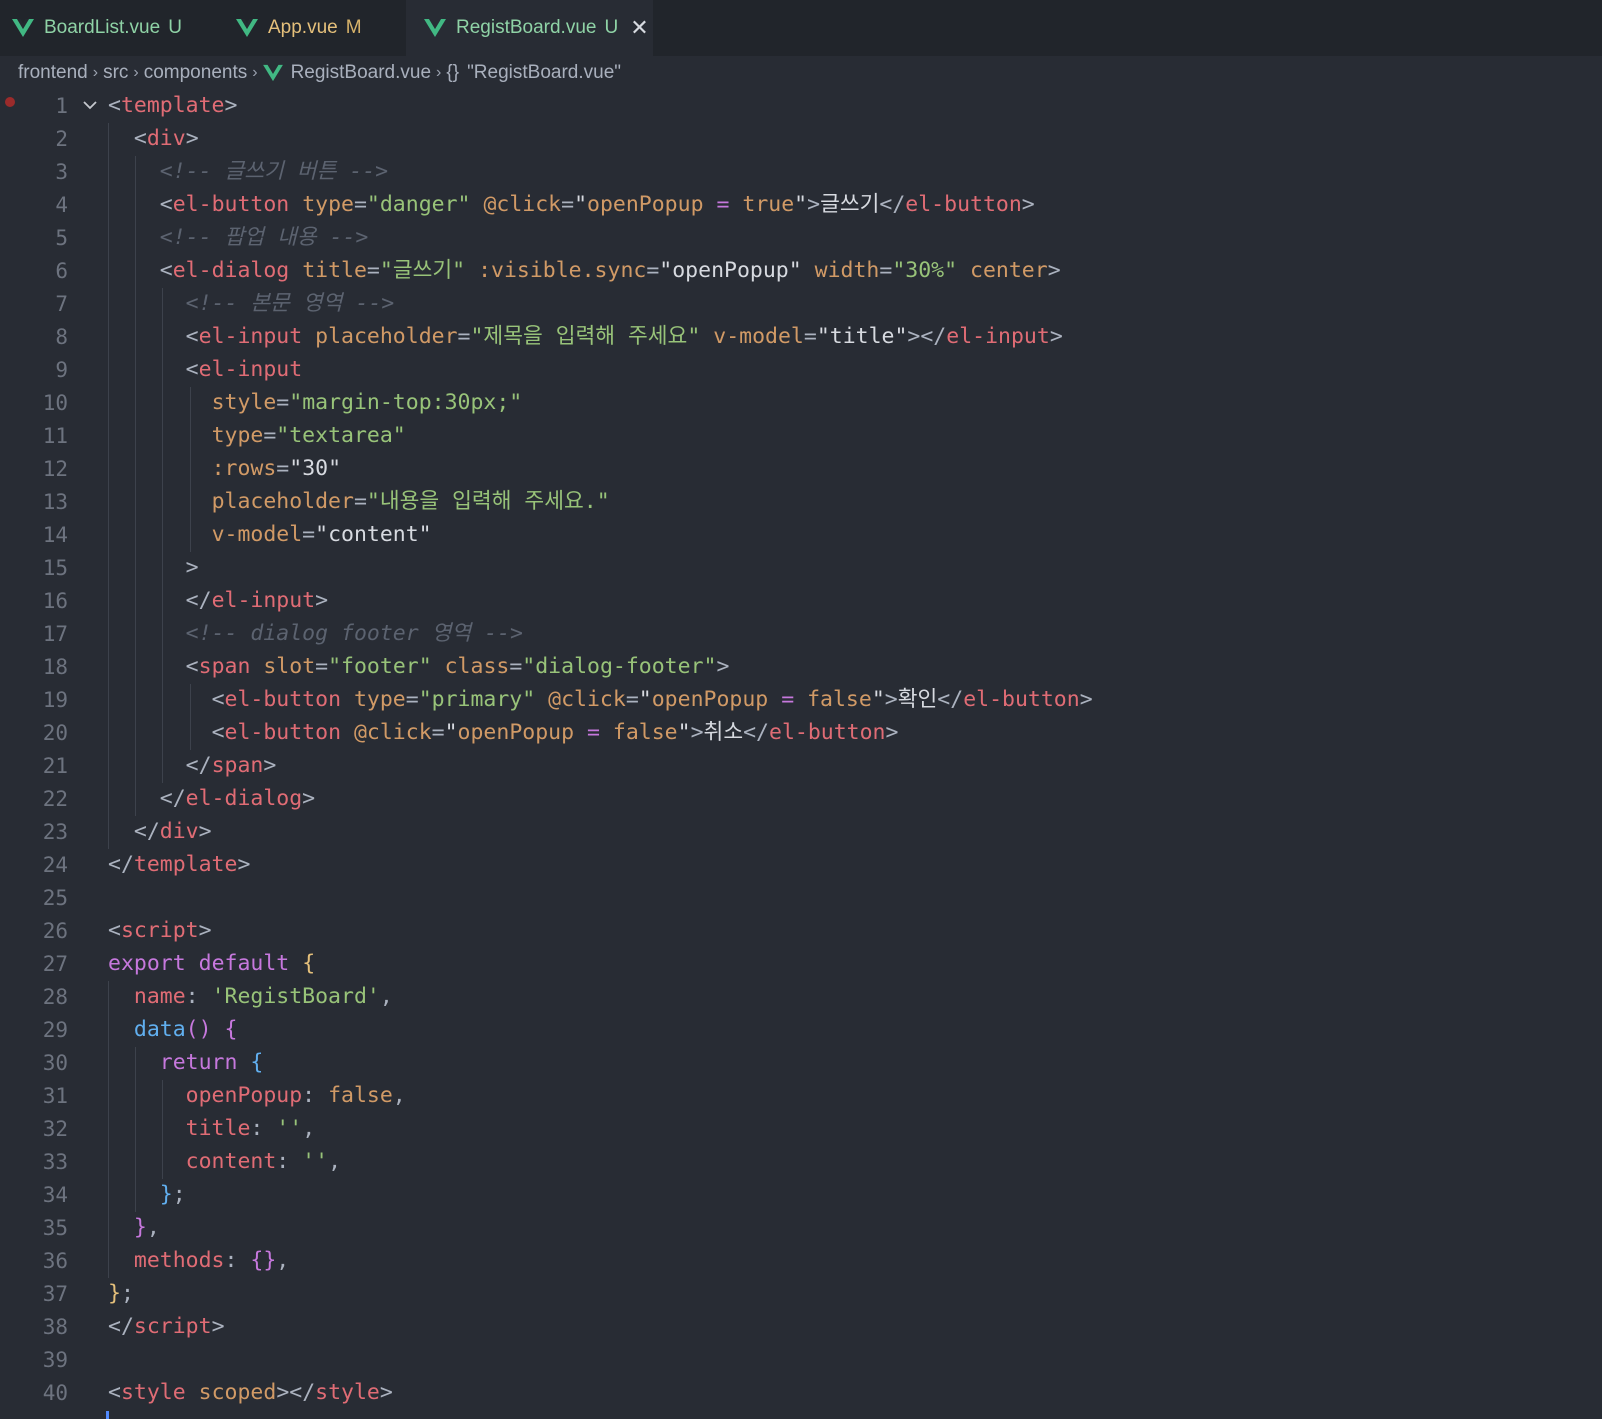  Describe the element at coordinates (61, 139) in the screenshot. I see `line-number: 2` at that location.